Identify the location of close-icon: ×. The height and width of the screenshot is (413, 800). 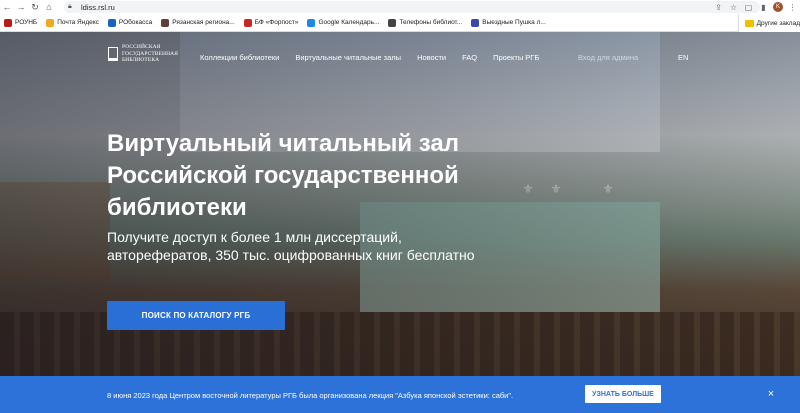
(771, 394).